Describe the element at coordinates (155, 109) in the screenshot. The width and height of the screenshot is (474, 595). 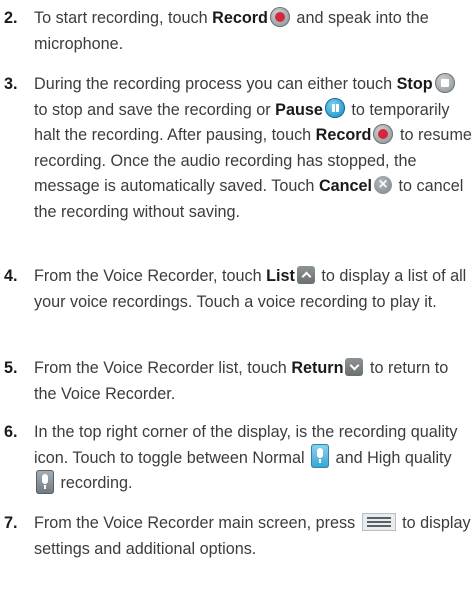
I see `text-run: to stop and save the recording or` at that location.